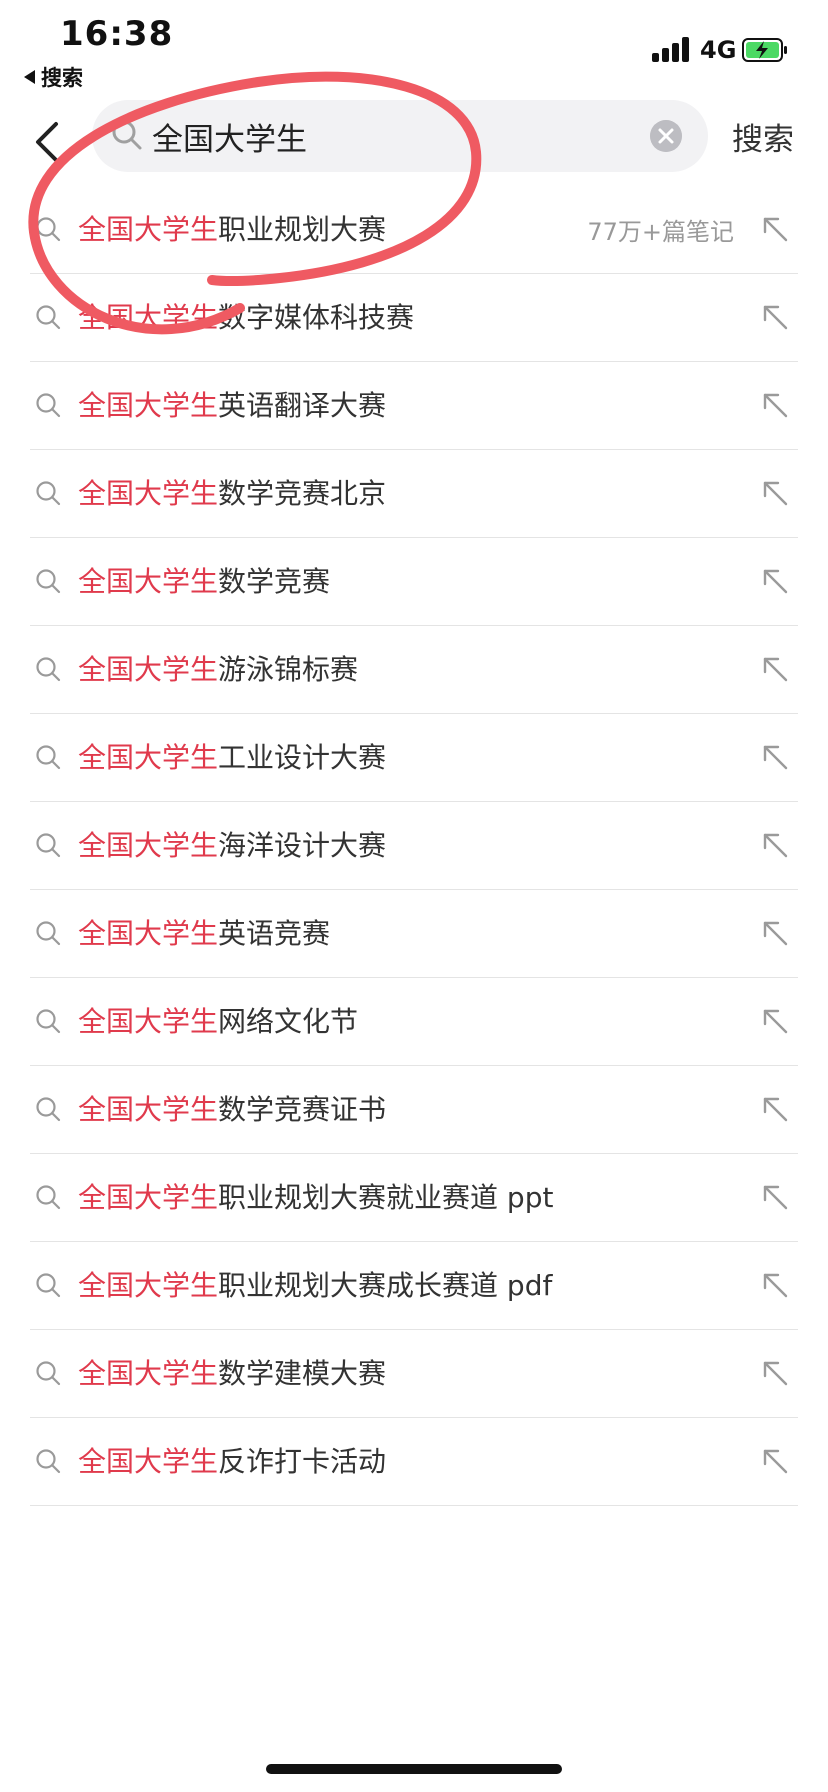 The width and height of the screenshot is (828, 1792). What do you see at coordinates (414, 1462) in the screenshot?
I see `suggestion-item: 全国大学生反诈打卡活动` at bounding box center [414, 1462].